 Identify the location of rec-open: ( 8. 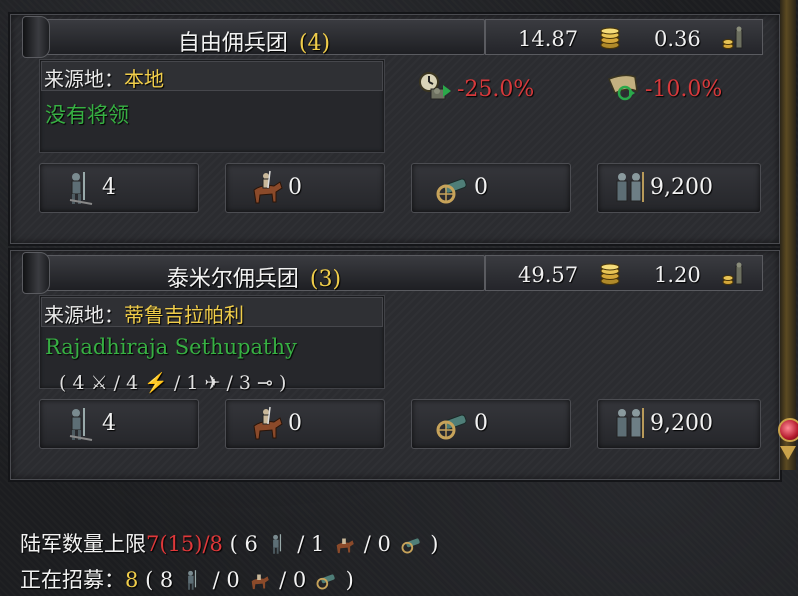
(159, 580).